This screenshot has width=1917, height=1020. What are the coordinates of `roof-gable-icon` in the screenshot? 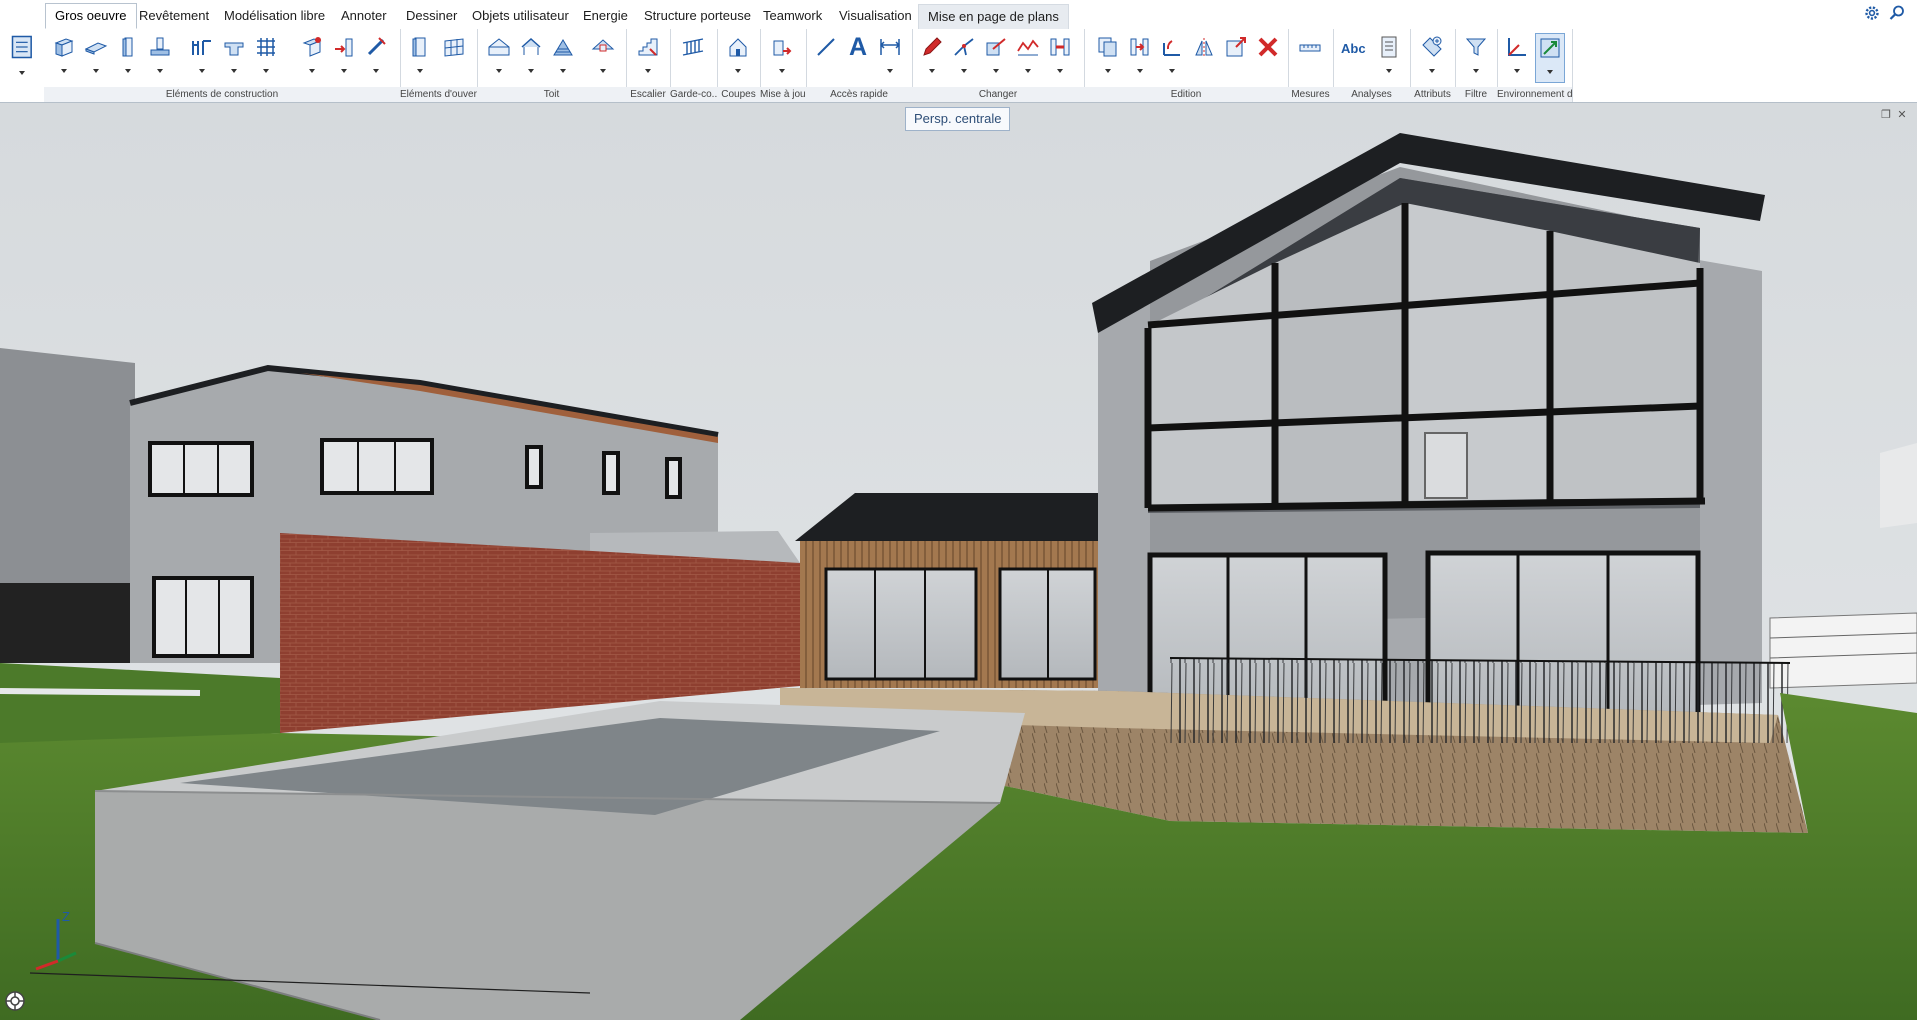 It's located at (531, 46).